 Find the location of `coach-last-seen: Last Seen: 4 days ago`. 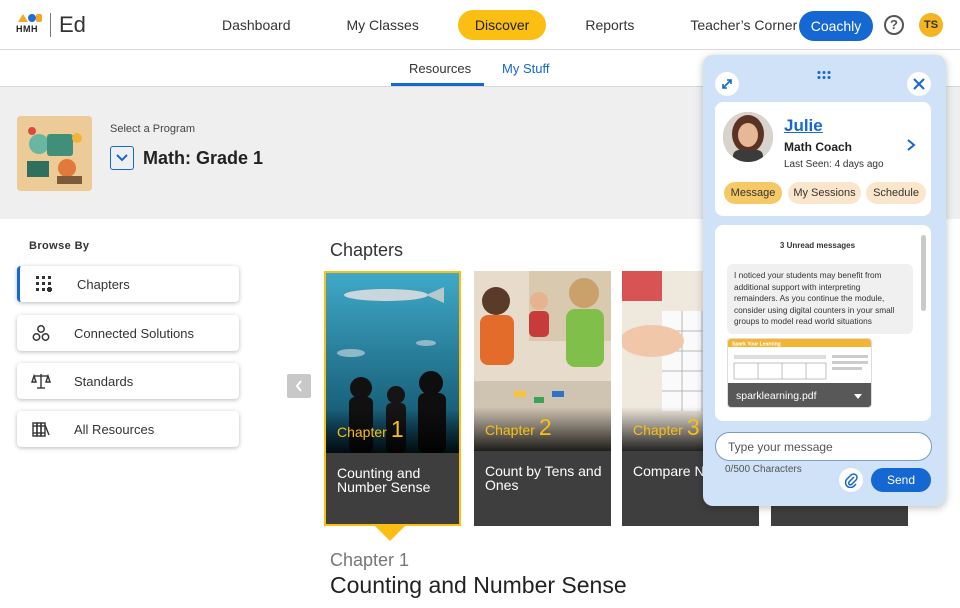

coach-last-seen: Last Seen: 4 days ago is located at coordinates (834, 164).